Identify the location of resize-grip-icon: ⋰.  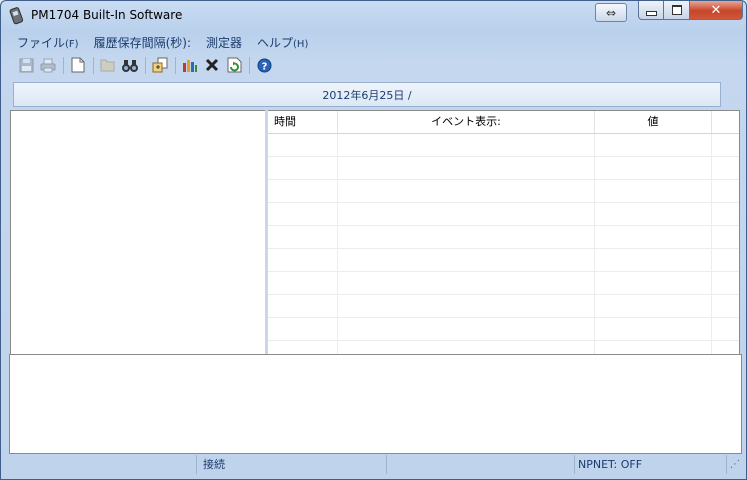
(733, 464).